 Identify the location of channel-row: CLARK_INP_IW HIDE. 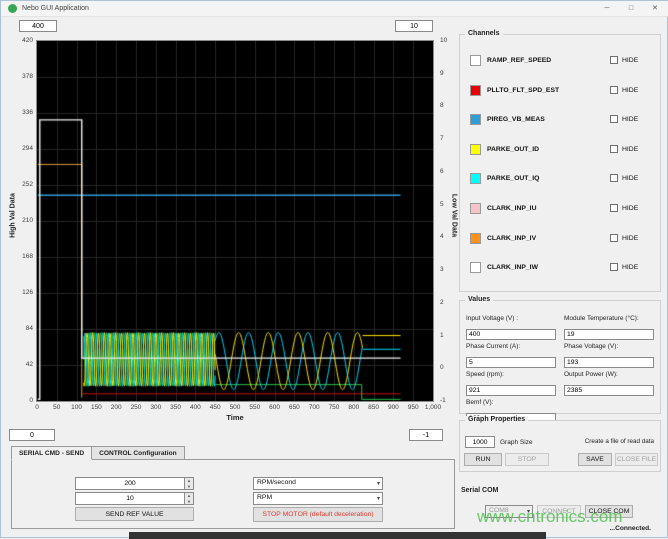
(560, 268).